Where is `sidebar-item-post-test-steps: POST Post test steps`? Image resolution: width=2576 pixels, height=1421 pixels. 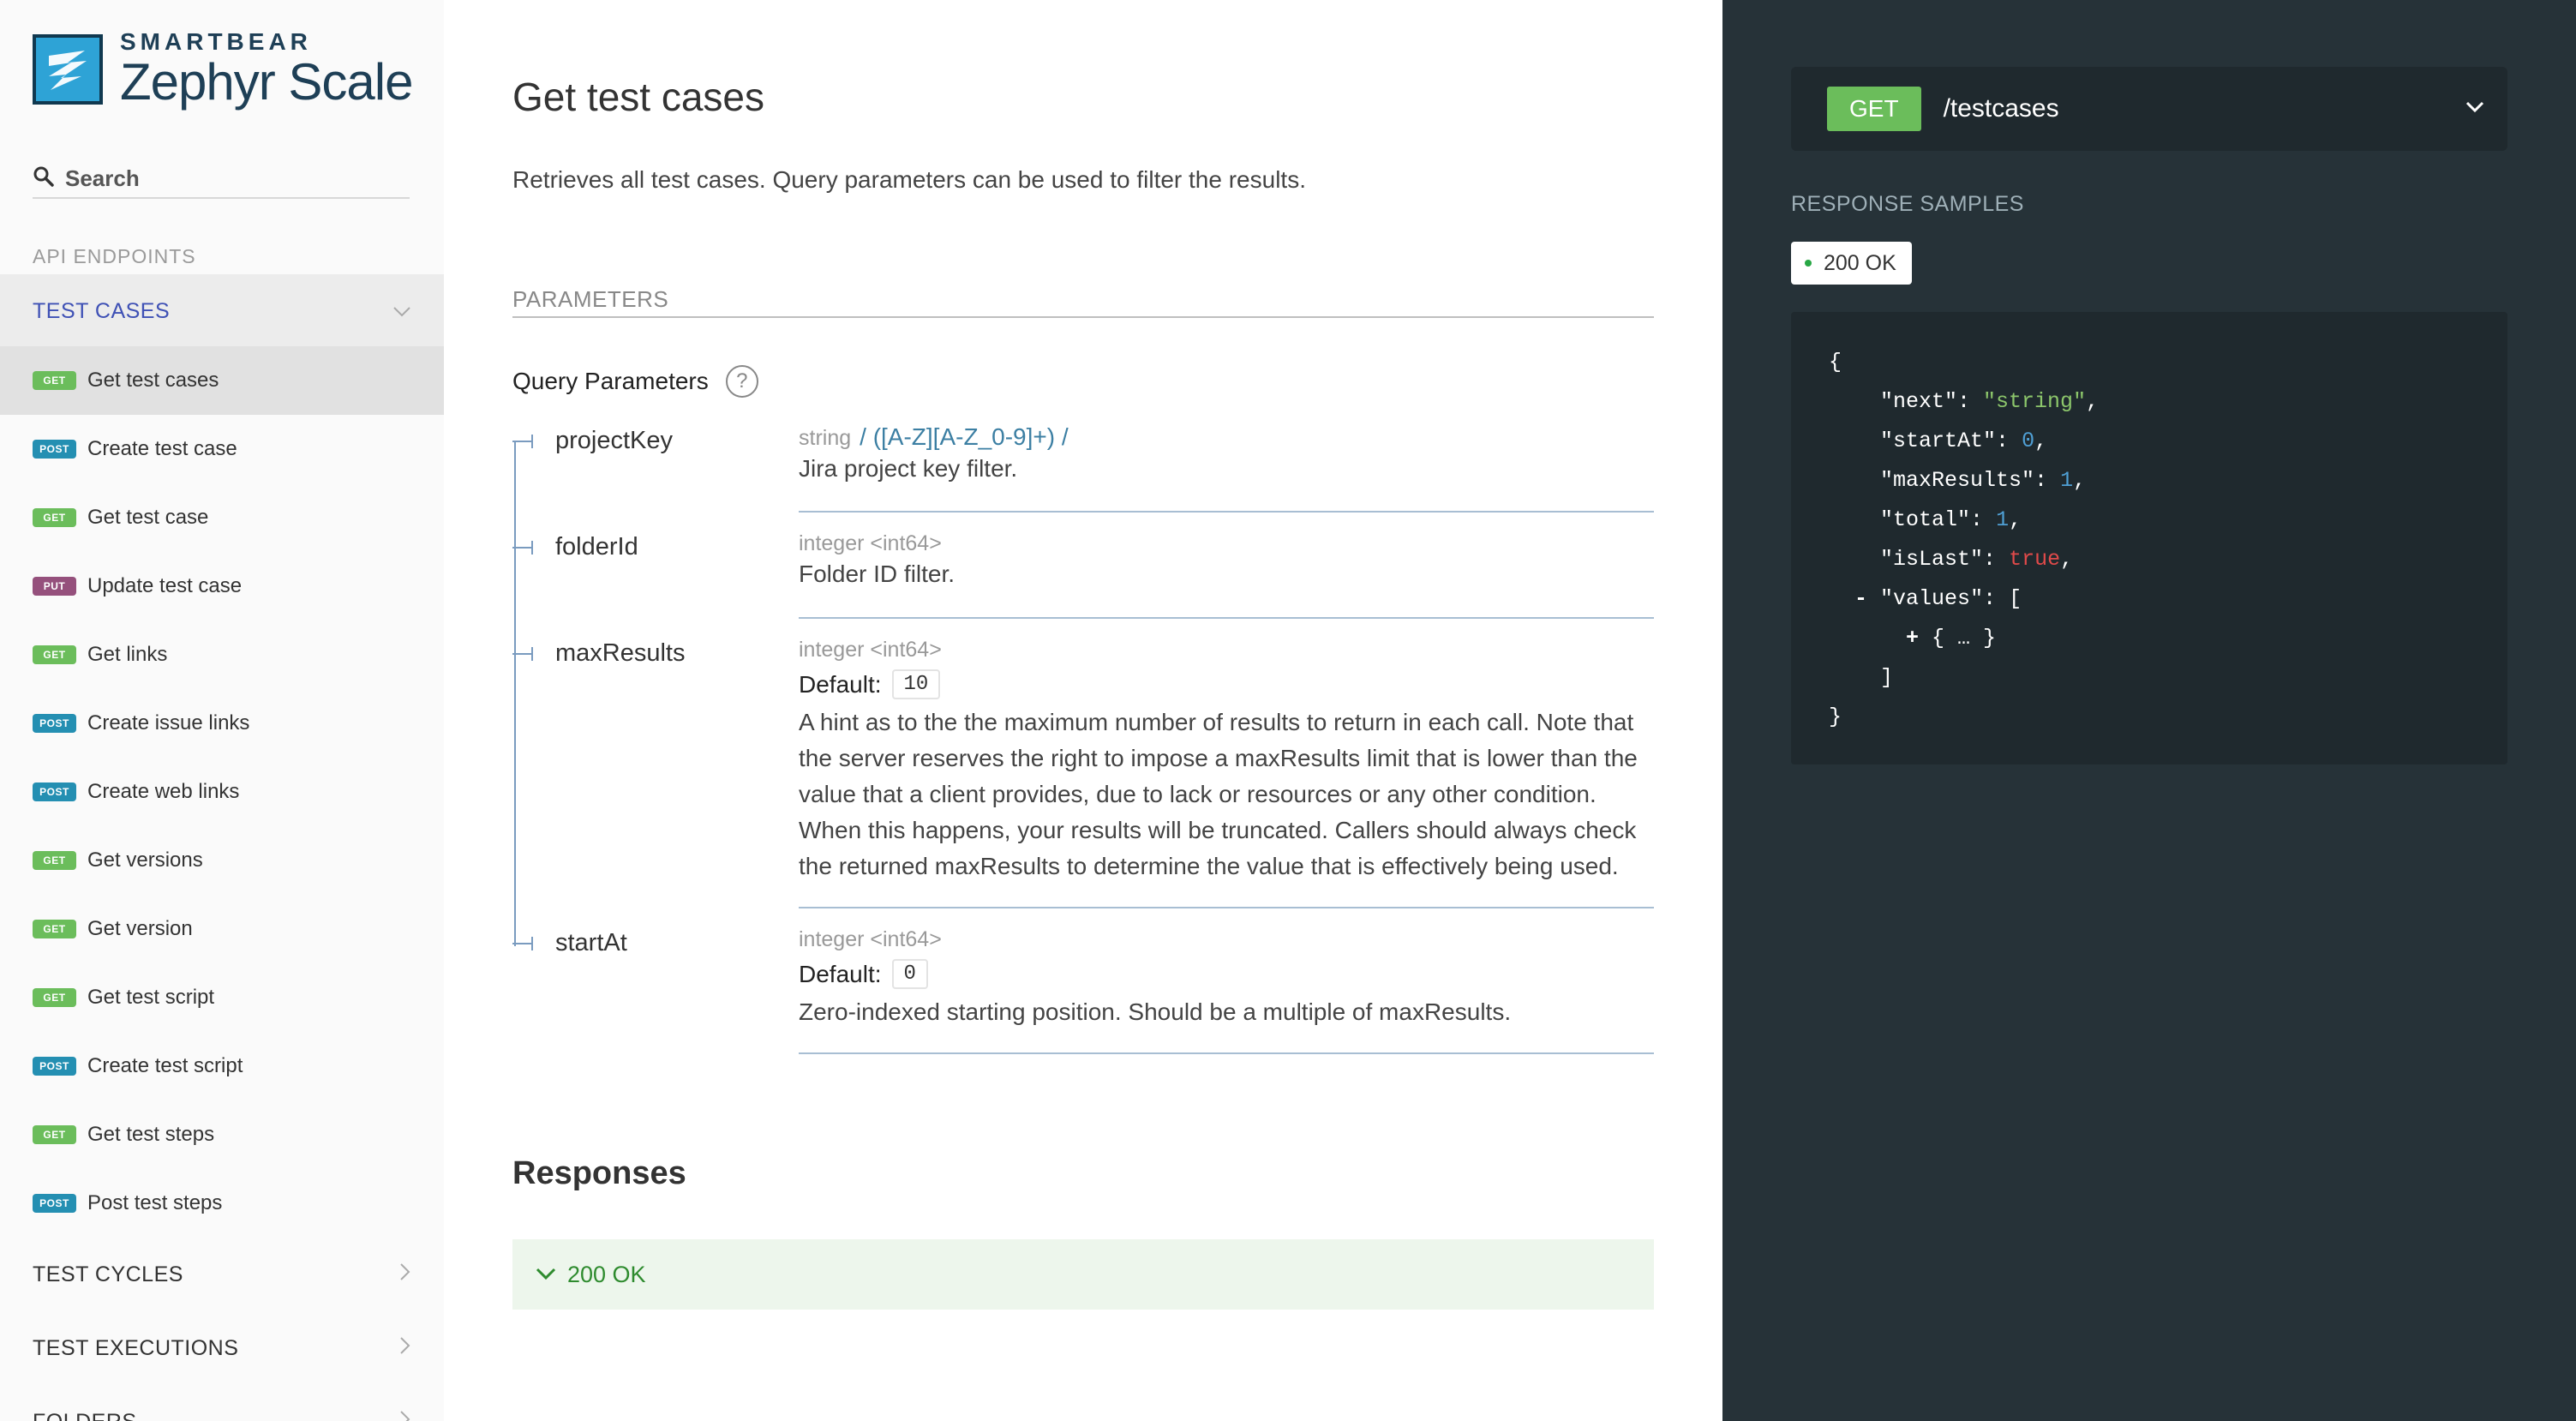 sidebar-item-post-test-steps: POST Post test steps is located at coordinates (222, 1203).